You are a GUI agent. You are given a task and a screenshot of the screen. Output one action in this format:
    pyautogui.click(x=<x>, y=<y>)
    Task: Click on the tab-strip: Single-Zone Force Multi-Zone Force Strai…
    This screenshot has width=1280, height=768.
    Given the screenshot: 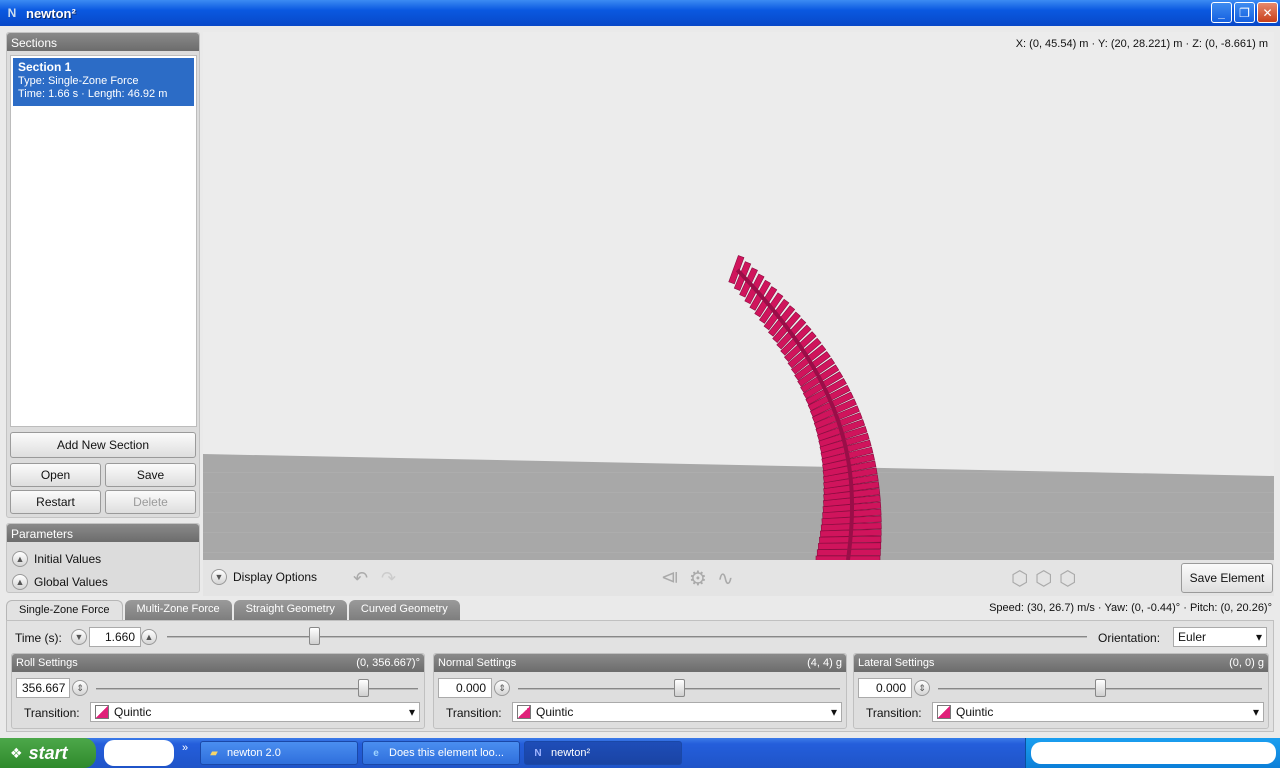 What is the action you would take?
    pyautogui.click(x=233, y=610)
    